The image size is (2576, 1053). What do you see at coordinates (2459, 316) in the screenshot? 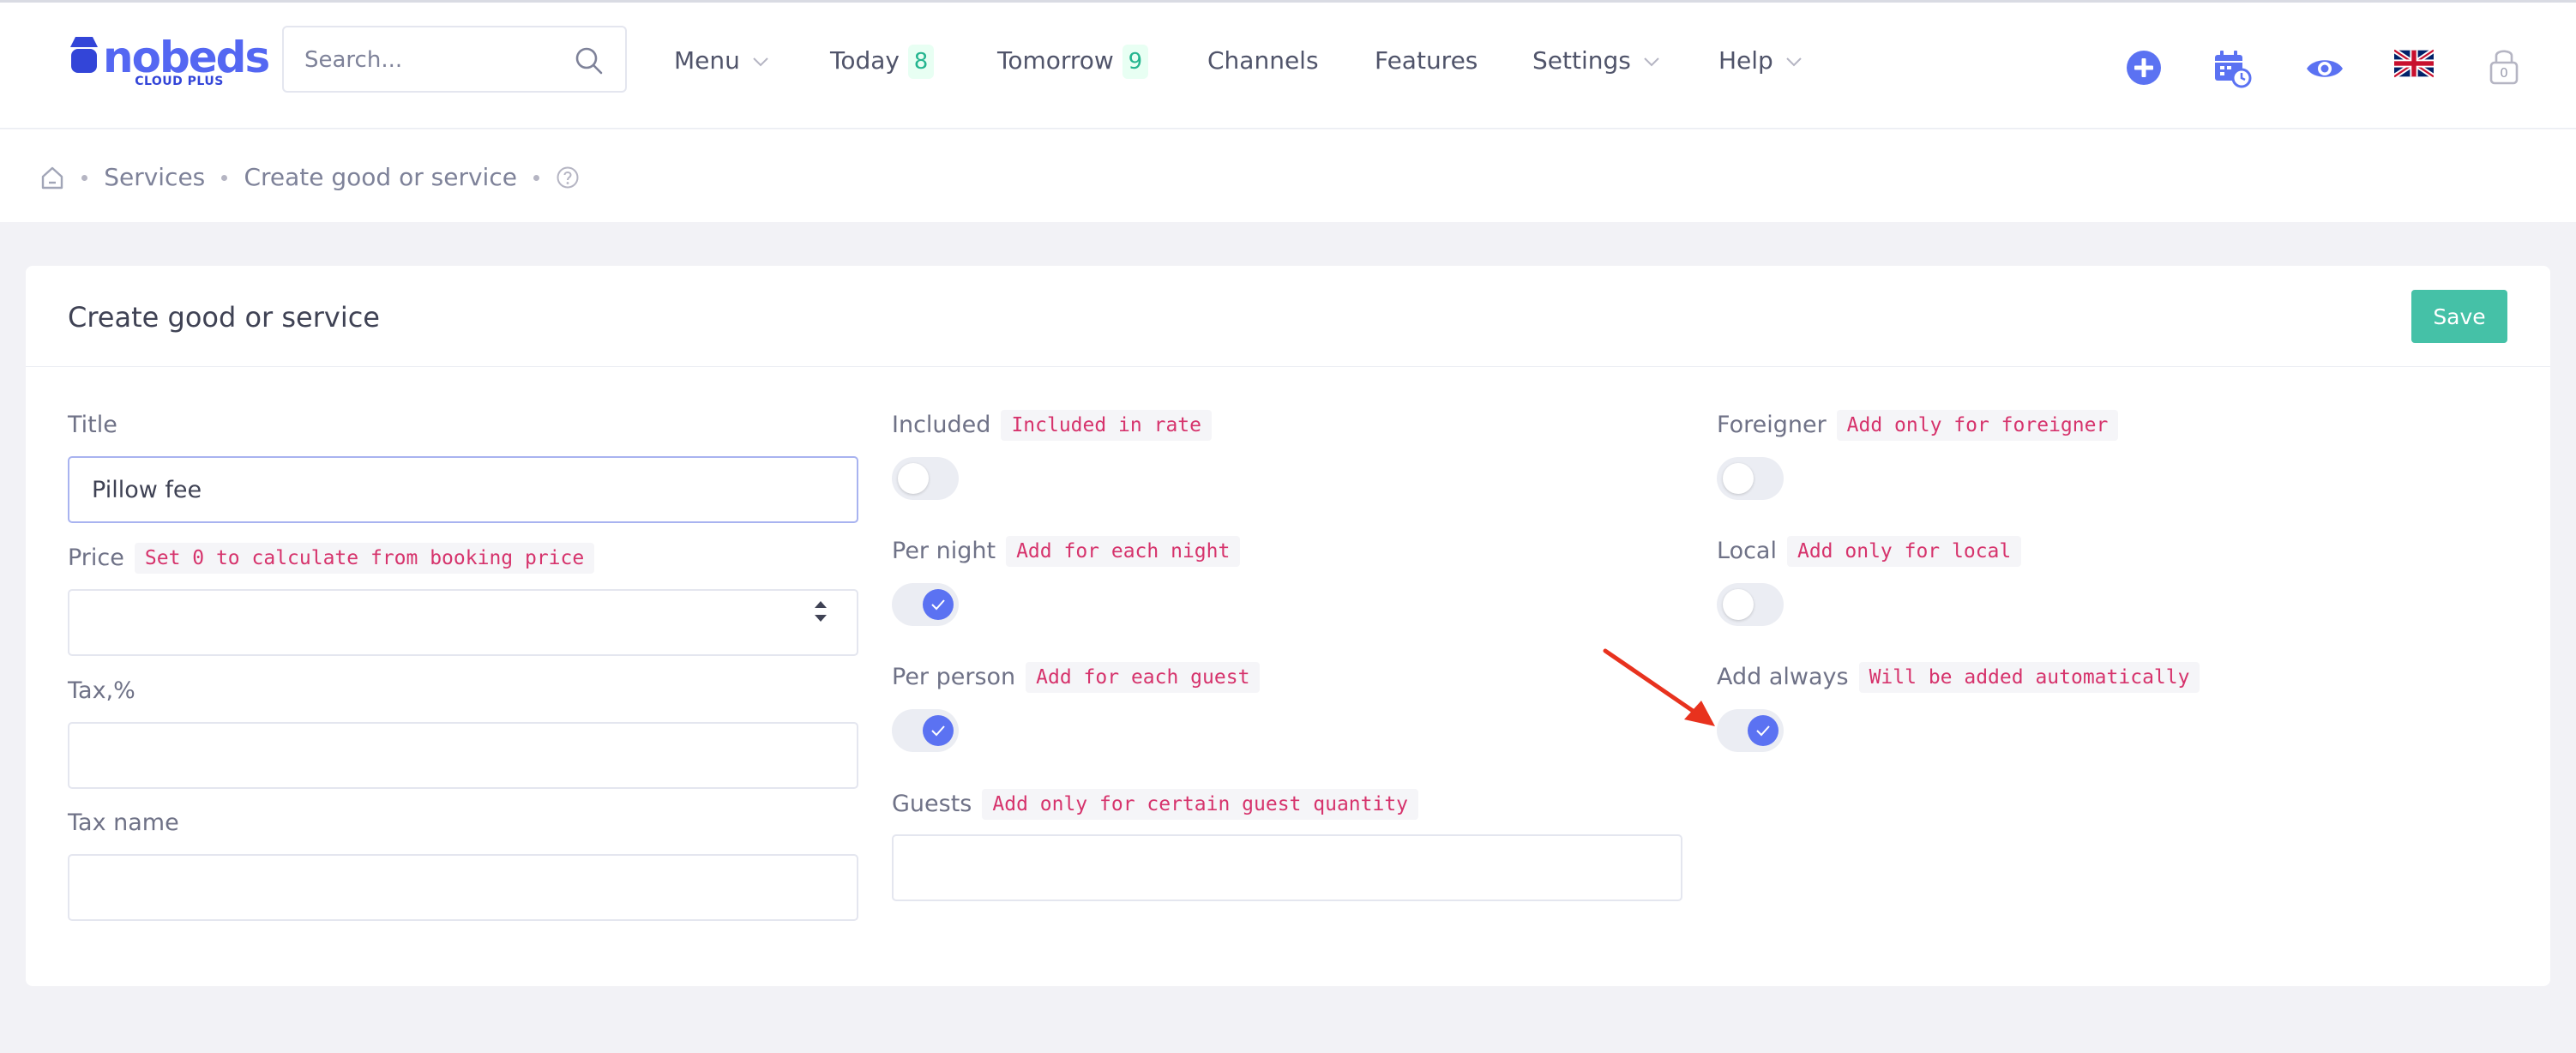
I see `save-button: Save` at bounding box center [2459, 316].